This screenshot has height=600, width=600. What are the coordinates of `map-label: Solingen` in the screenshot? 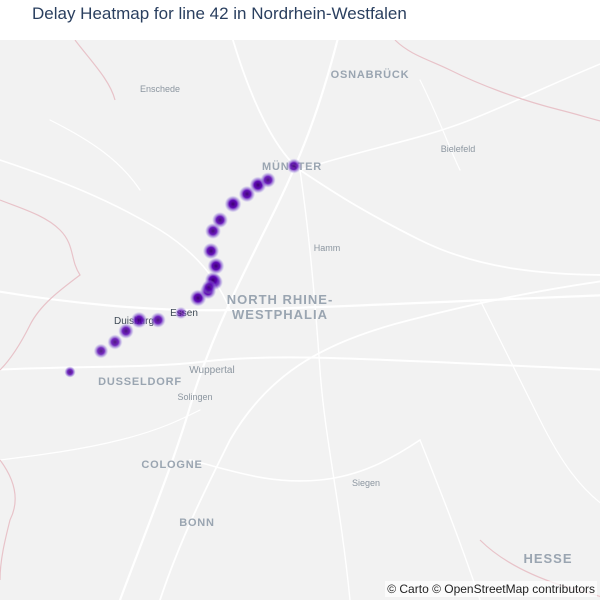 It's located at (194, 397).